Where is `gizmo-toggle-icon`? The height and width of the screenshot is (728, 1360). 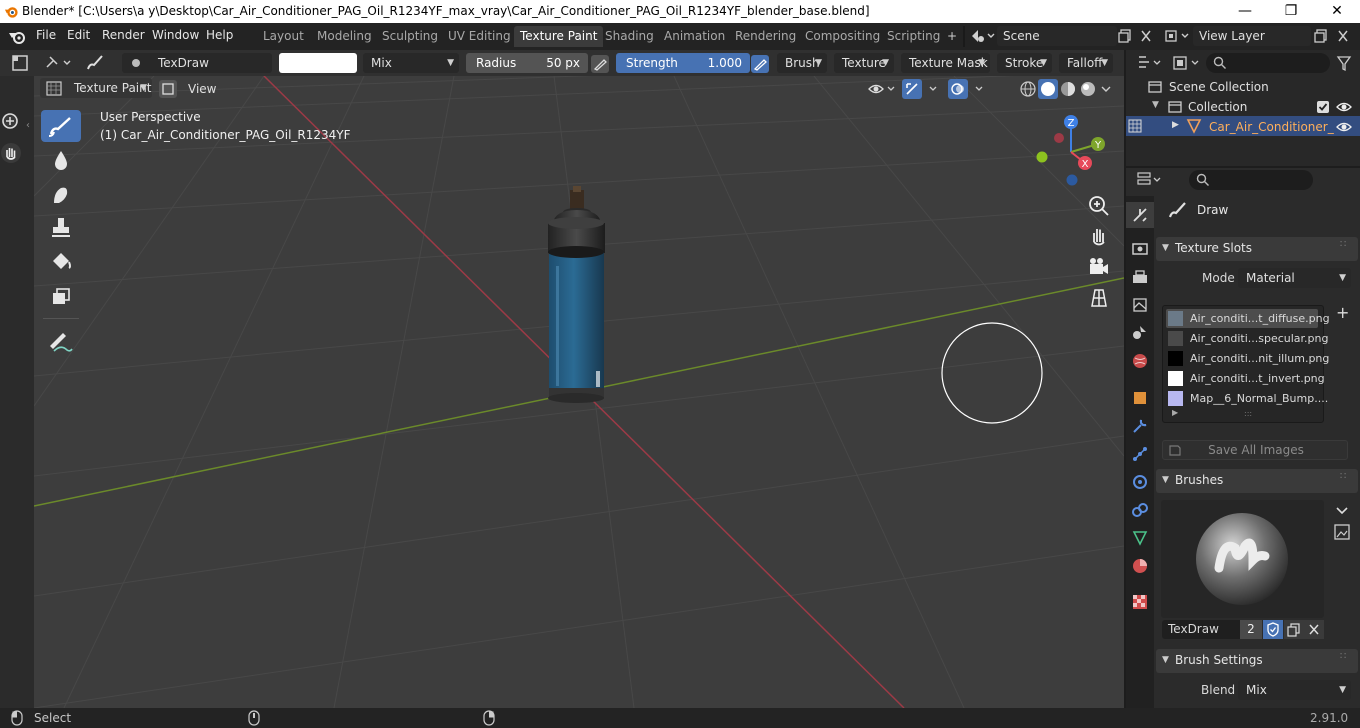
gizmo-toggle-icon is located at coordinates (923, 89).